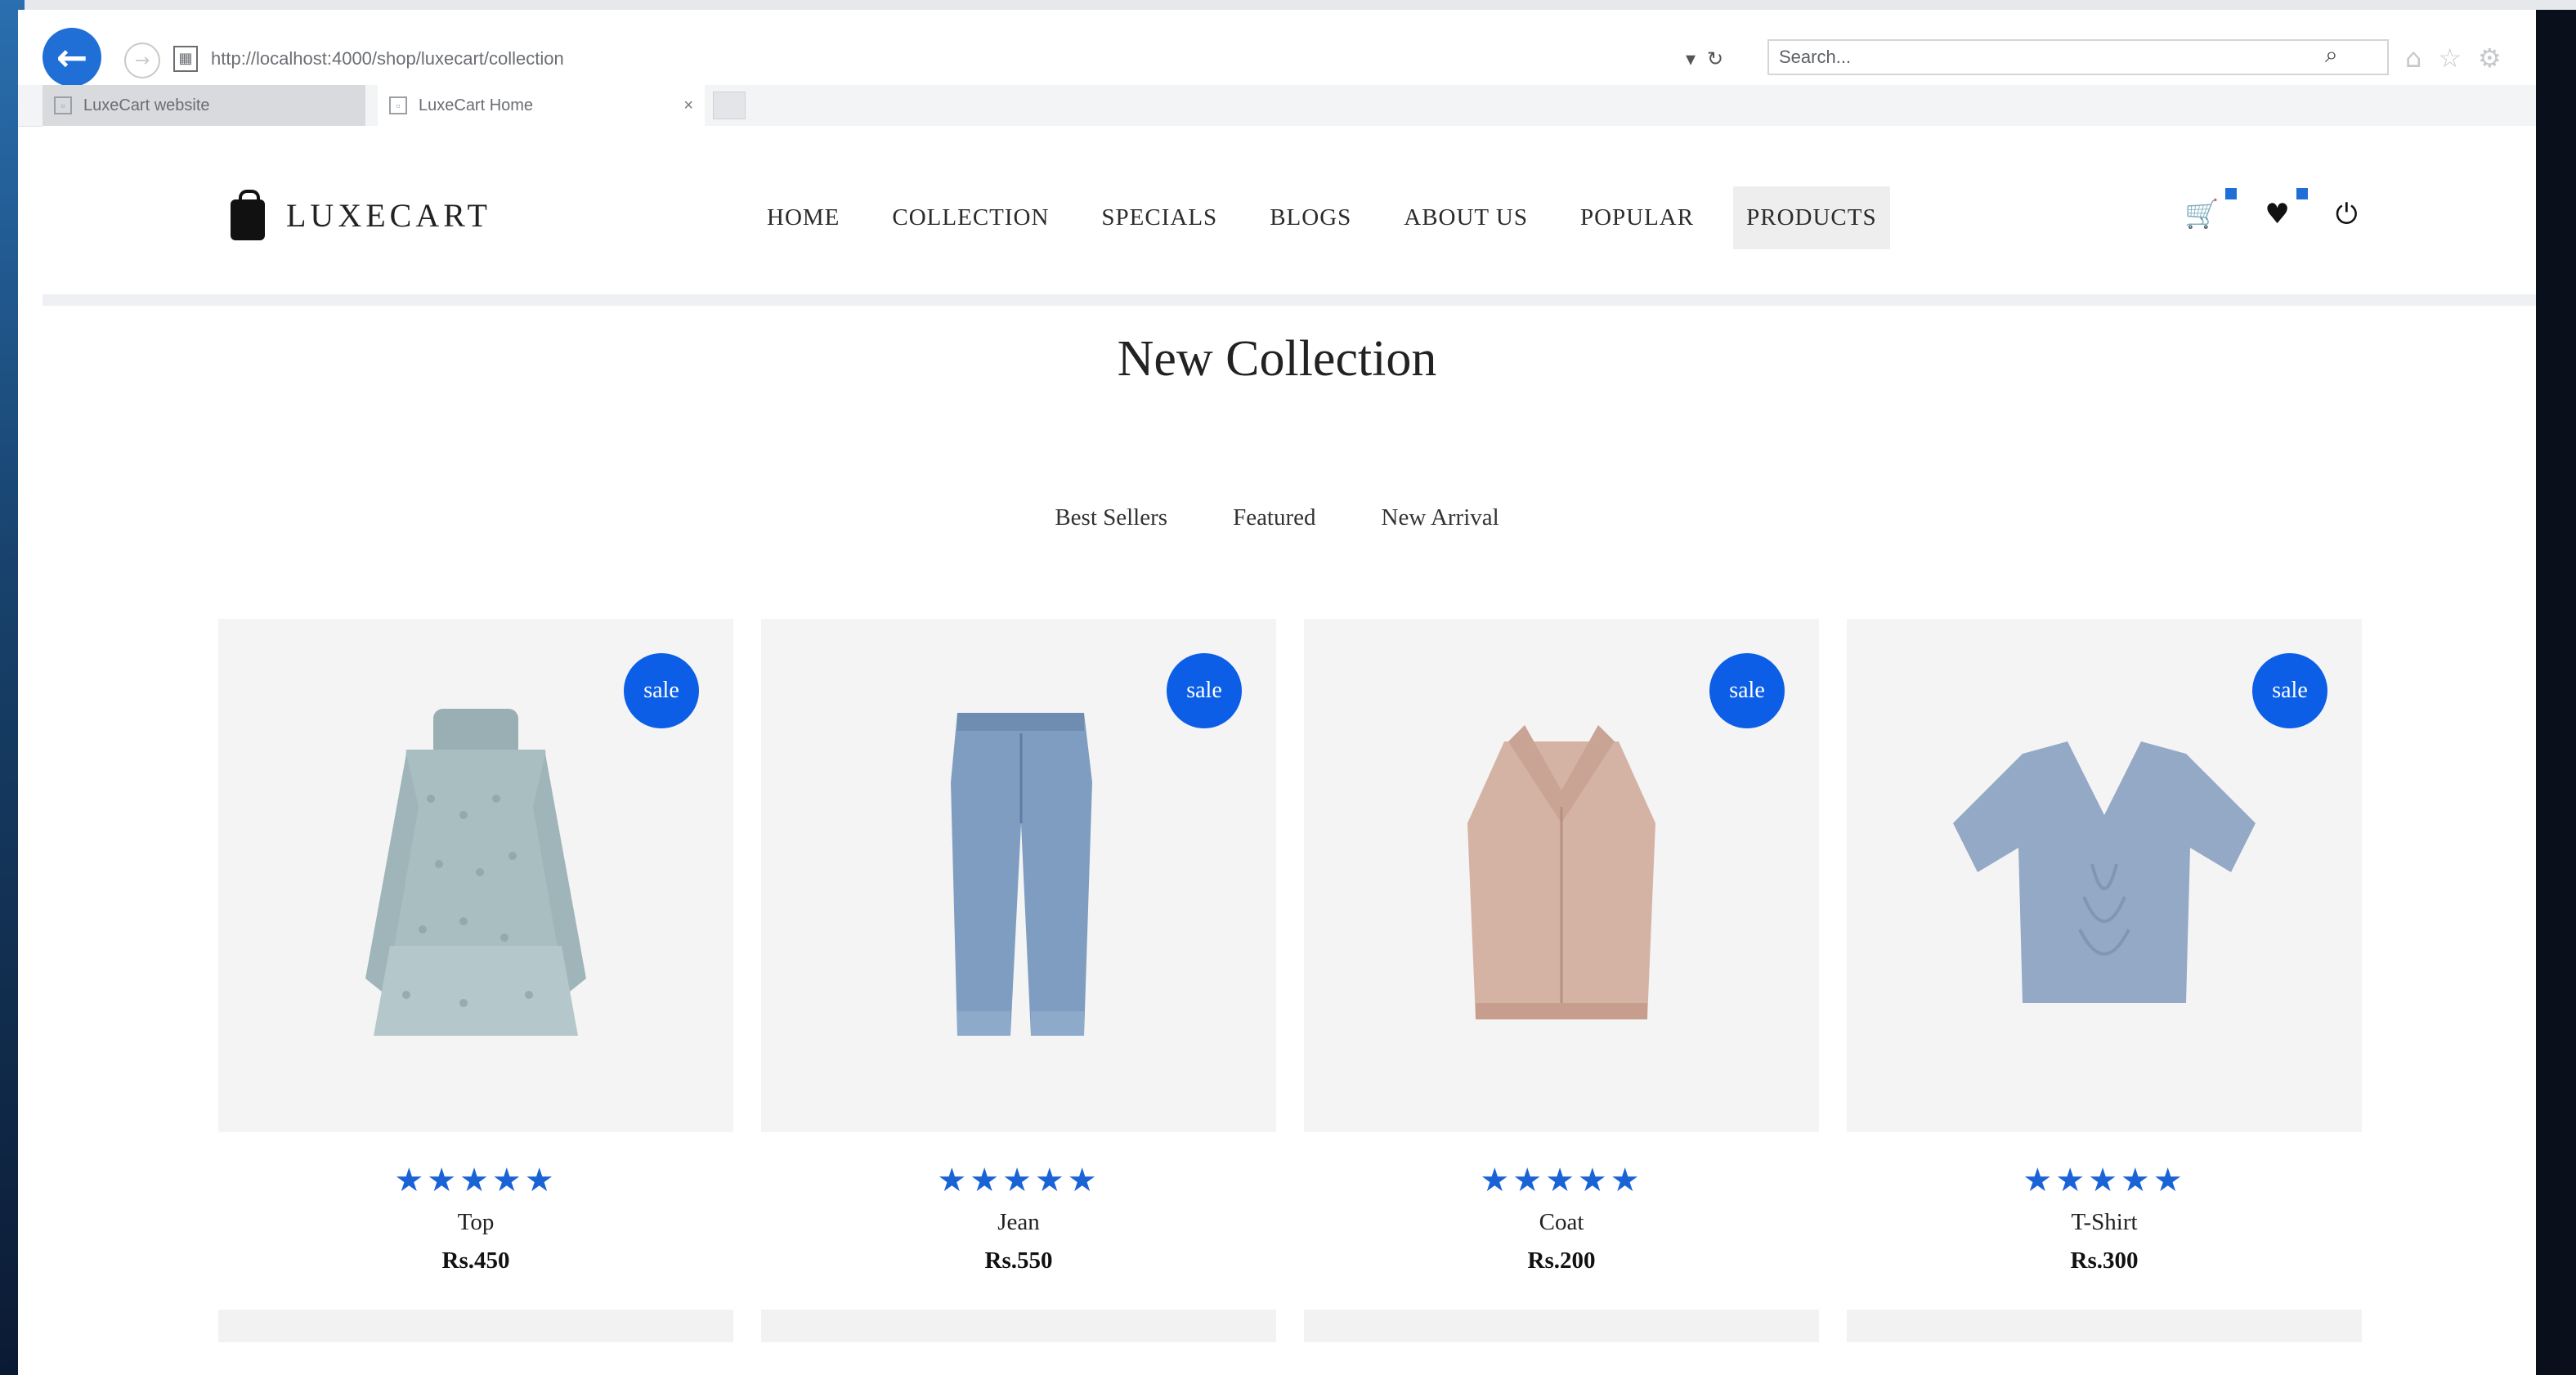 The width and height of the screenshot is (2576, 1375). I want to click on heart-icon: ♥, so click(2287, 209).